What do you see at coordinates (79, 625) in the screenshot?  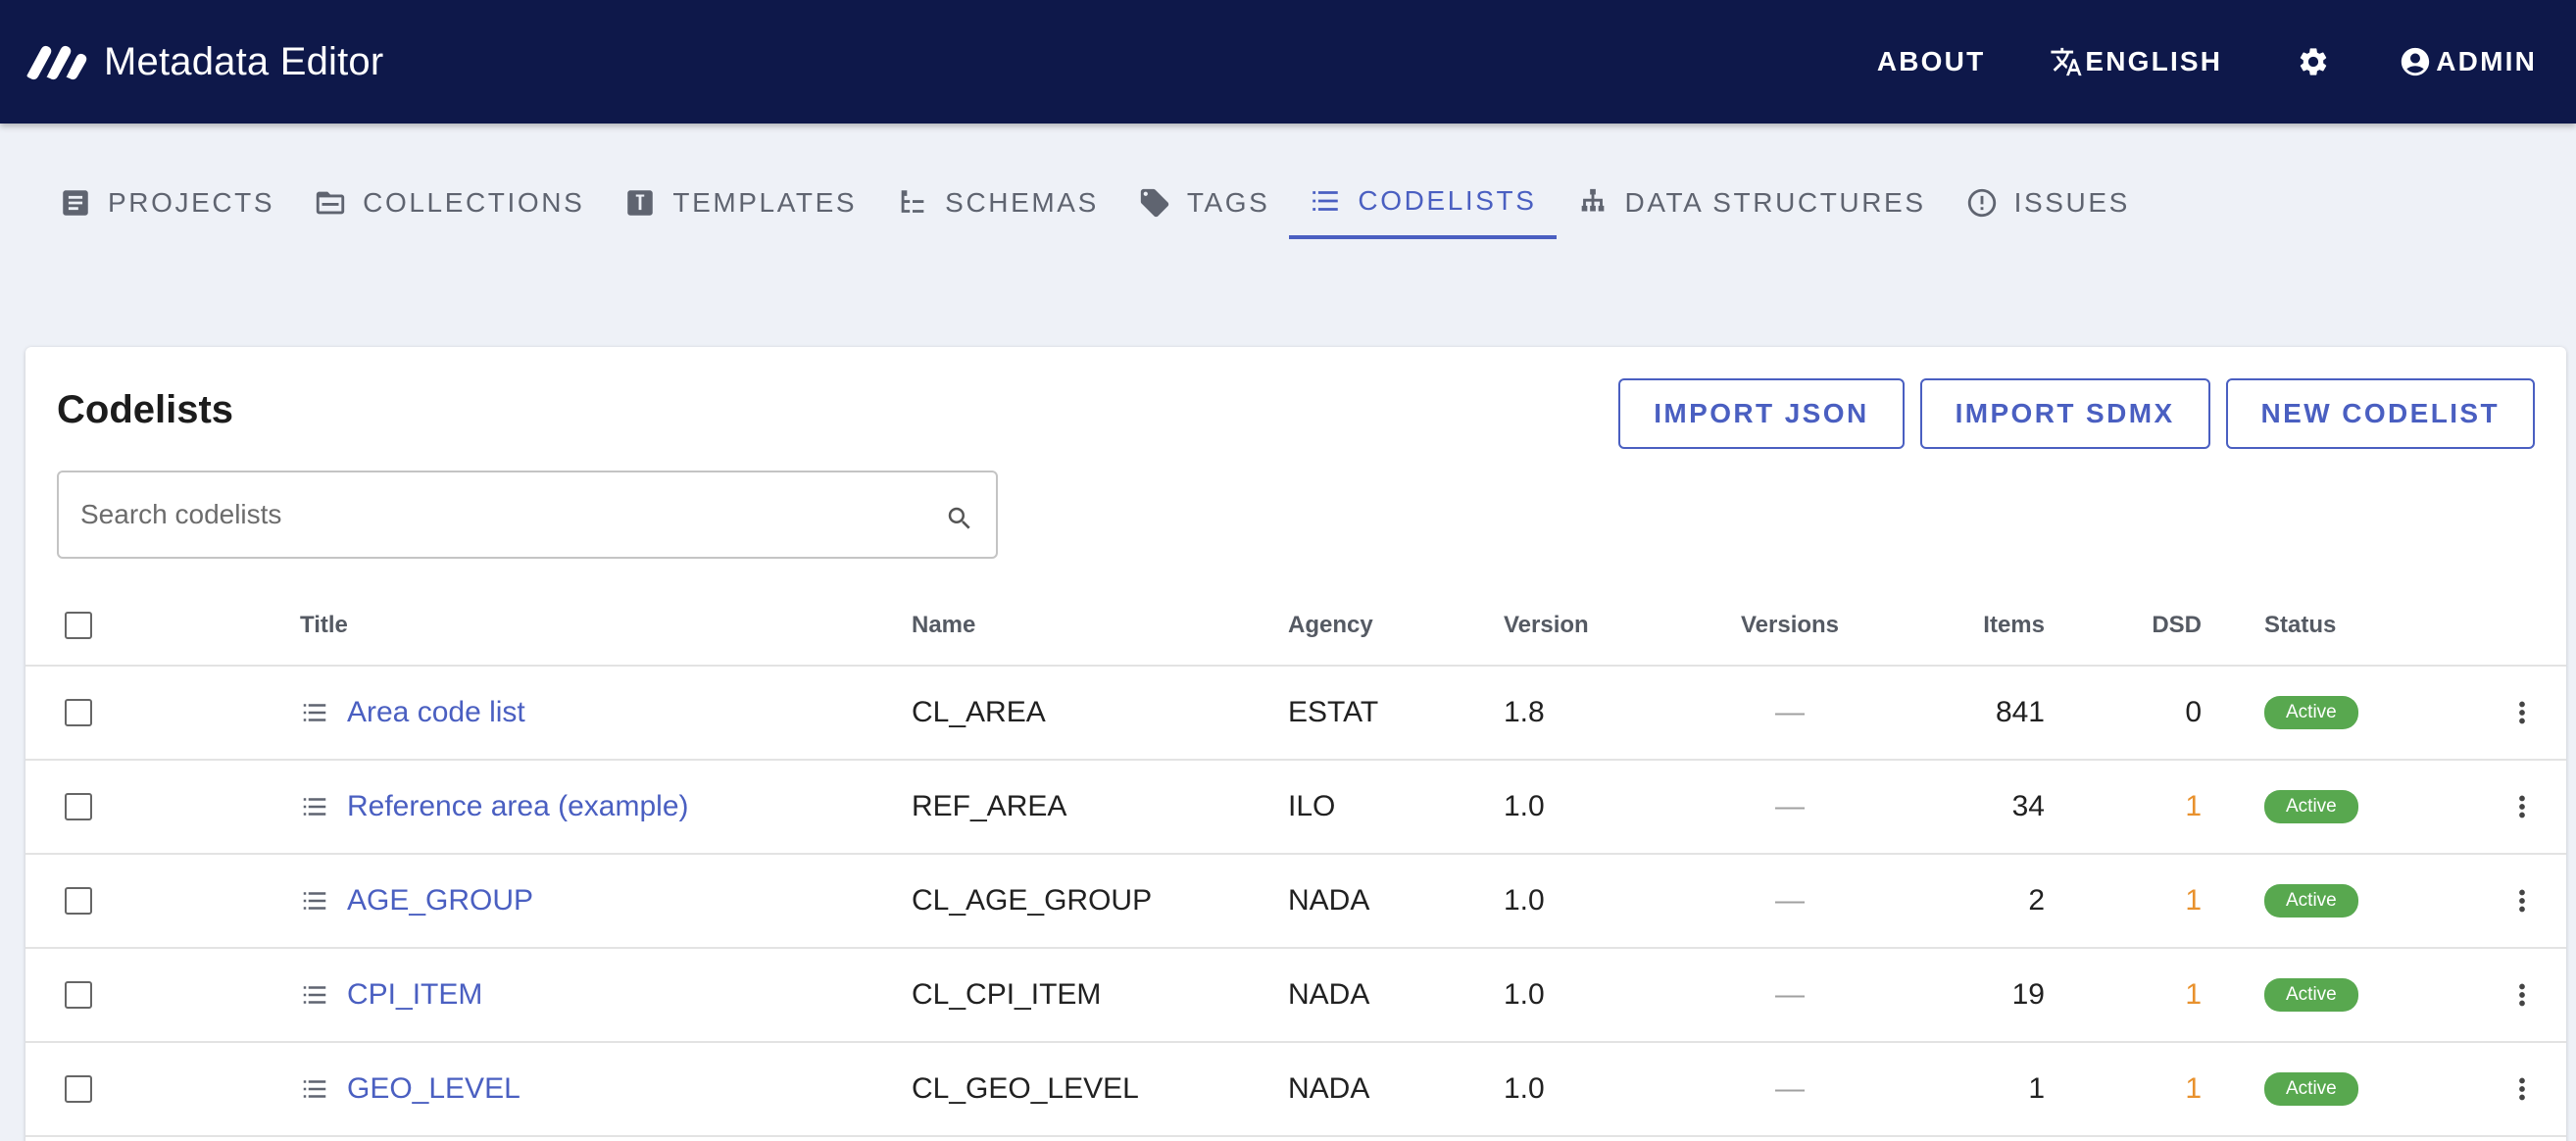 I see `select-all-checkbox` at bounding box center [79, 625].